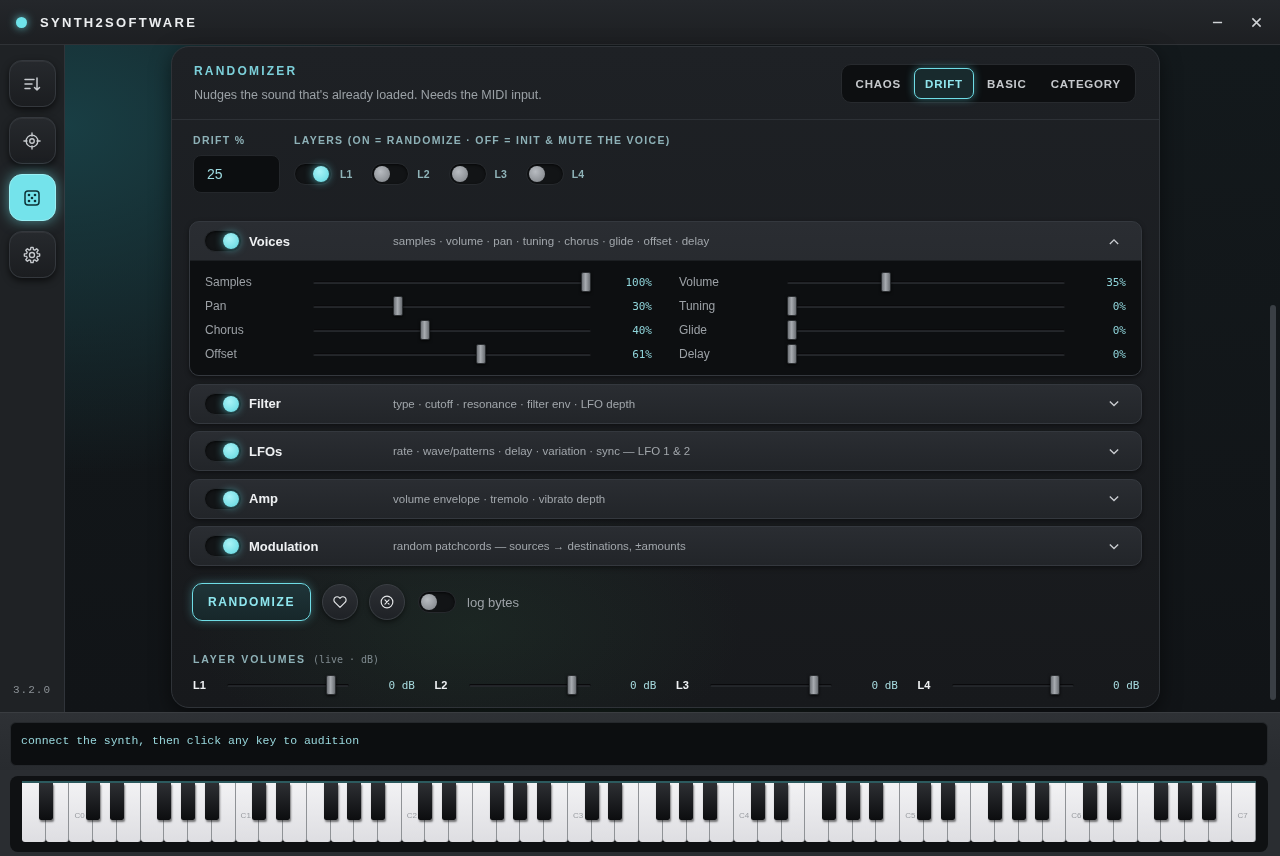 The image size is (1280, 856). I want to click on drift-label: DRIFT %, so click(220, 140).